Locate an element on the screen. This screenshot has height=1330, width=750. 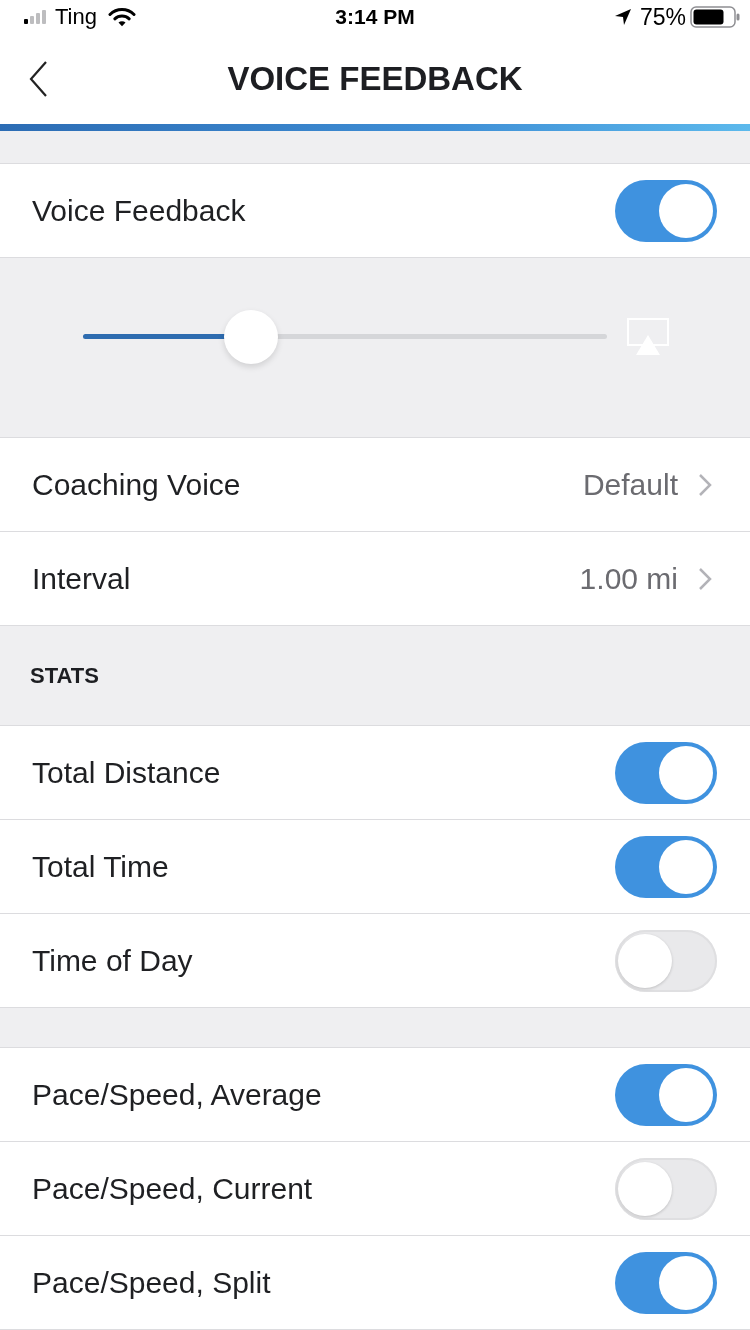
slider-track is located at coordinates (345, 336).